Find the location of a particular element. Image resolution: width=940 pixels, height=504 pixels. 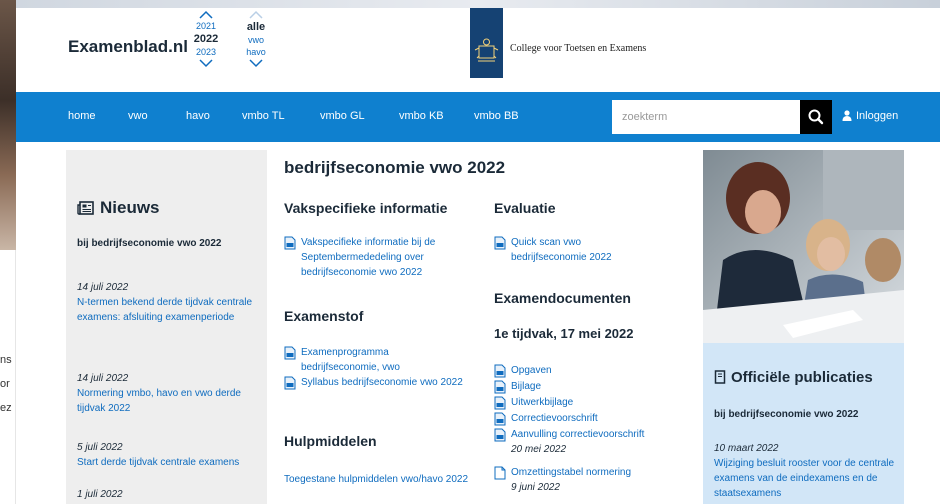

page-title: bedrijfseconomie vwo 2022 is located at coordinates (395, 167).